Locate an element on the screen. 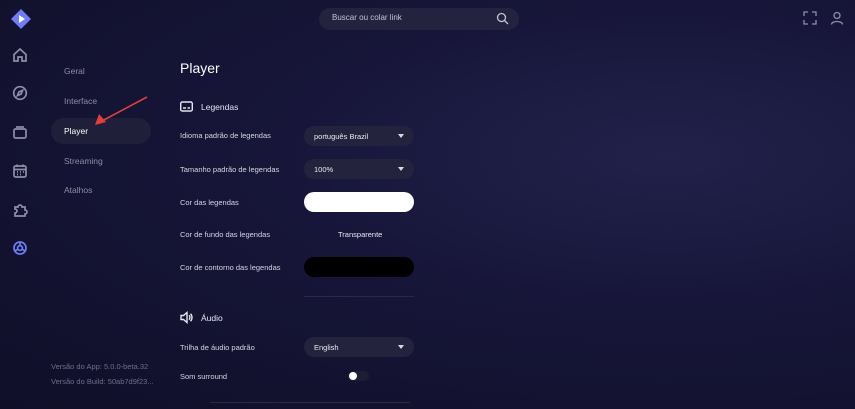 The width and height of the screenshot is (855, 409). background-color-value: Transparente is located at coordinates (360, 234).